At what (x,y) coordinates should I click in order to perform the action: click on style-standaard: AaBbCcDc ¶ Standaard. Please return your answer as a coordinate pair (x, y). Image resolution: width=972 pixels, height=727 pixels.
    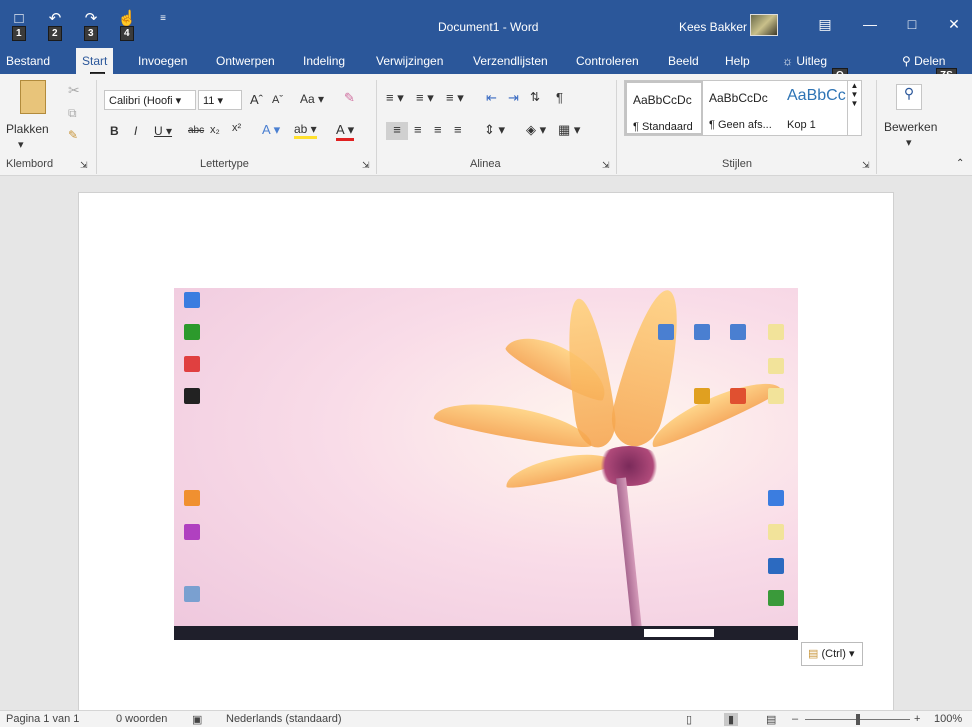
    Looking at the image, I should click on (664, 108).